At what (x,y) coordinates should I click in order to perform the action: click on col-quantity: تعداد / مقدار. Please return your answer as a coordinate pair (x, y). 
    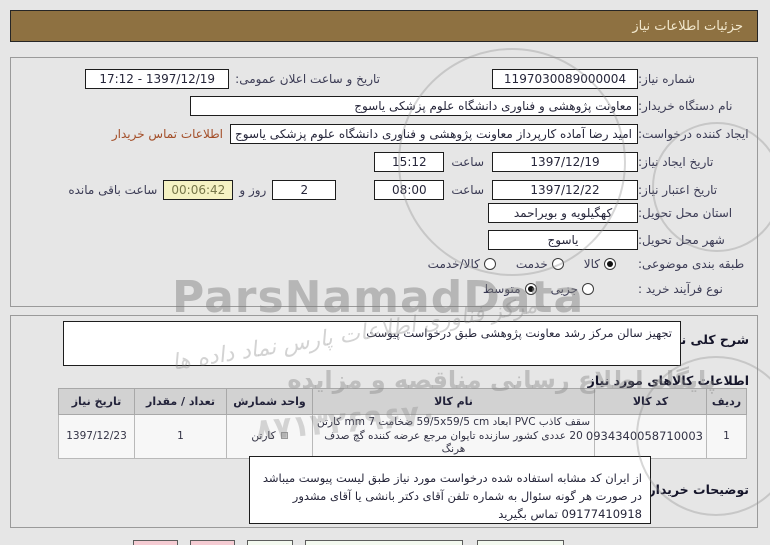
    Looking at the image, I should click on (180, 401).